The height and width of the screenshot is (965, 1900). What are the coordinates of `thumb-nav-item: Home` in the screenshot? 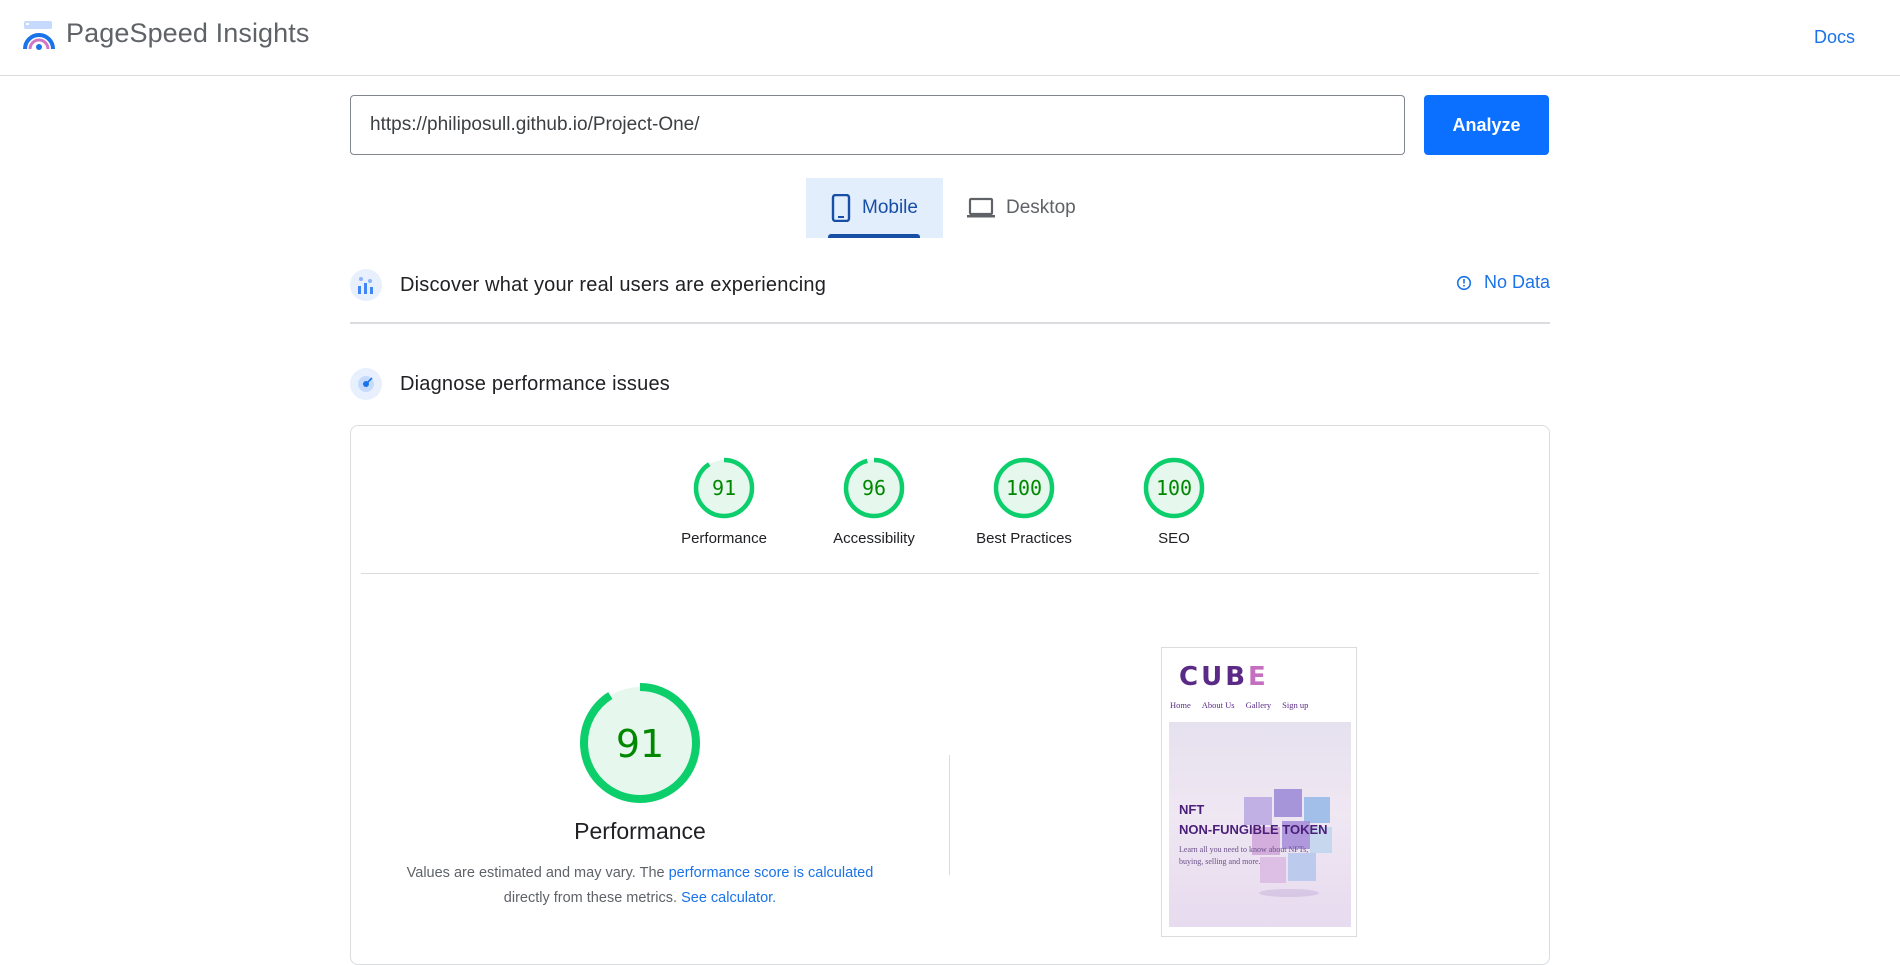 It's located at (1180, 705).